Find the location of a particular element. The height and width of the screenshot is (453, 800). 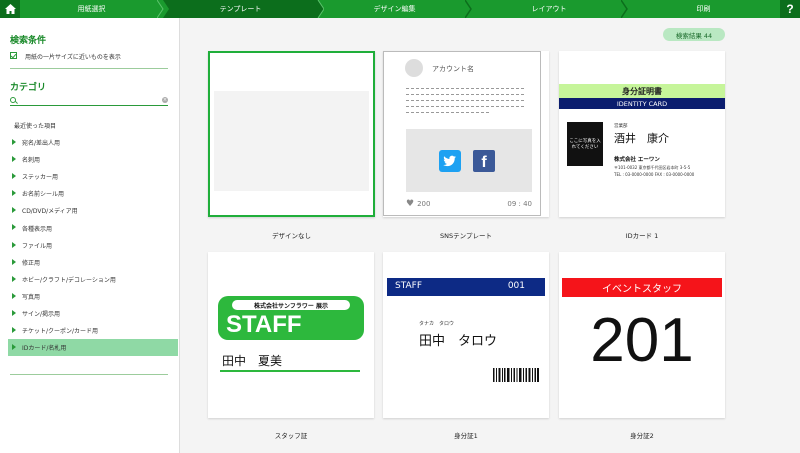

step-label: レイアウト is located at coordinates (549, 9).